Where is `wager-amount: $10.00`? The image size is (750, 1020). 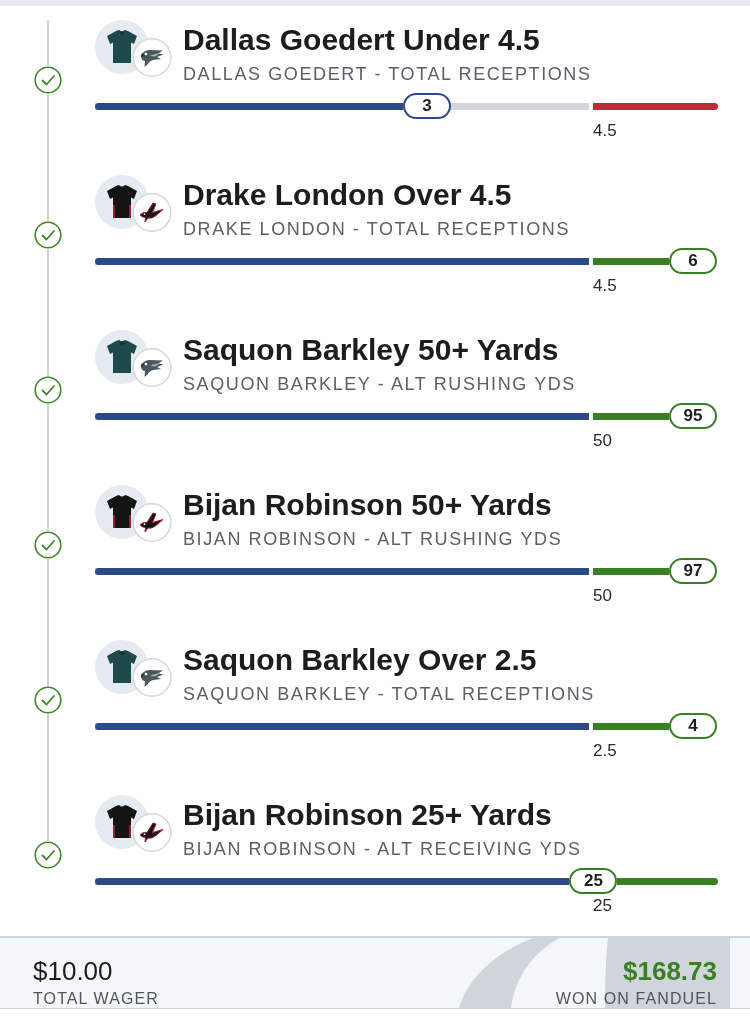 wager-amount: $10.00 is located at coordinates (73, 971).